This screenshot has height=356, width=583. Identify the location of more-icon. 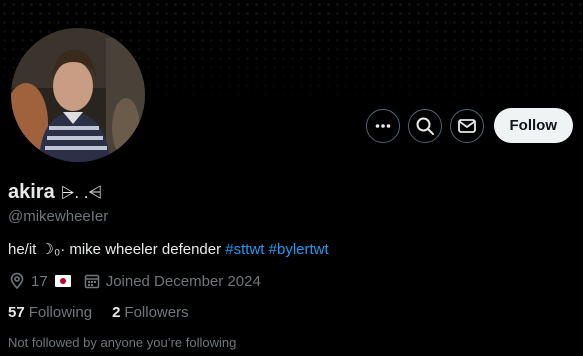
(382, 125).